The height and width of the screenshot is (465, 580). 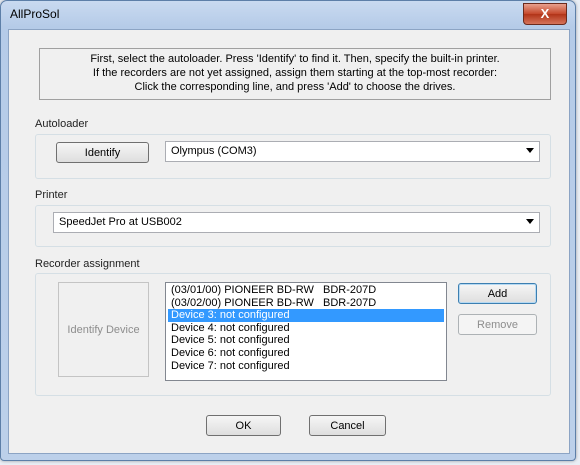 What do you see at coordinates (214, 151) in the screenshot?
I see `autoloader-select-value: Olympus (COM3)` at bounding box center [214, 151].